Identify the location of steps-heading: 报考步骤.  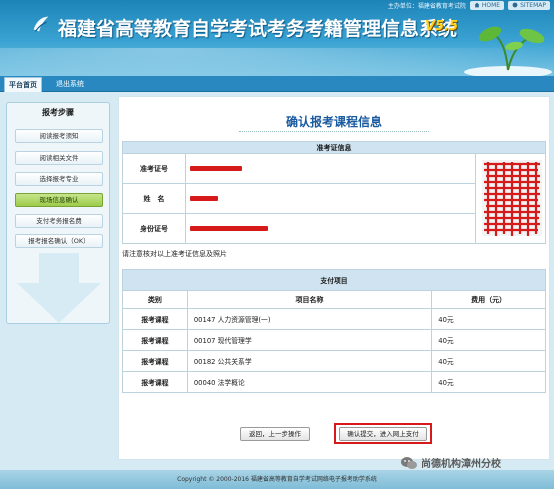
(58, 112).